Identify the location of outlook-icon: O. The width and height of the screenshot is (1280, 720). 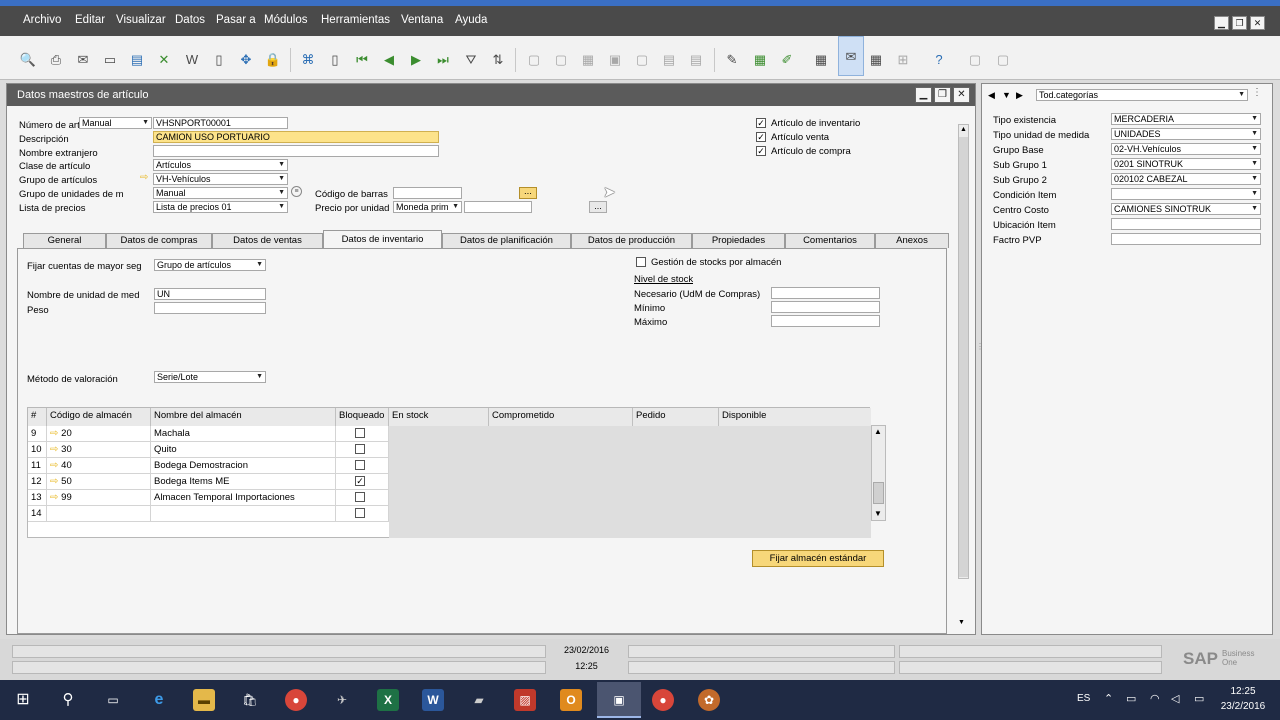
(571, 700).